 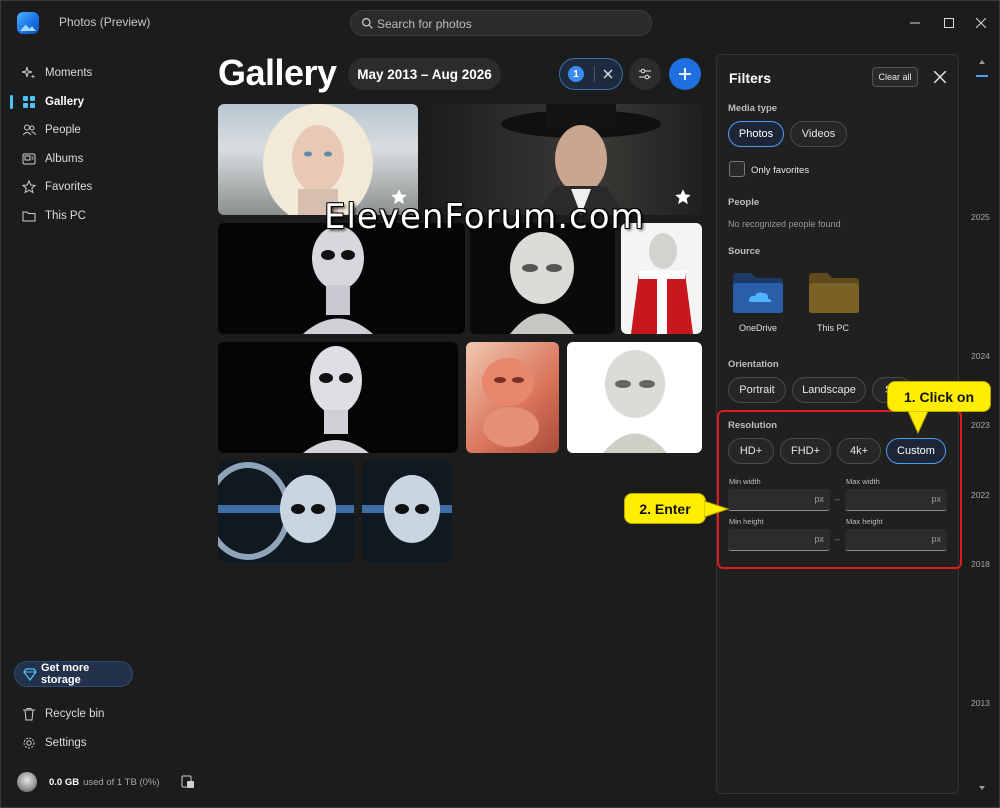 I want to click on search-input: Search for photos, so click(x=424, y=24).